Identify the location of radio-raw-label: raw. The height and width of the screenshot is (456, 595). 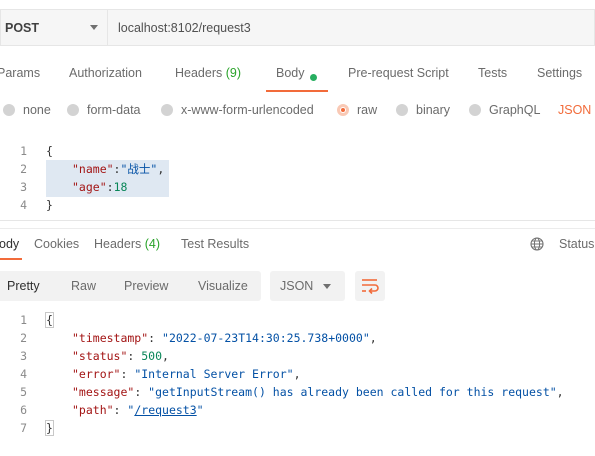
(367, 110).